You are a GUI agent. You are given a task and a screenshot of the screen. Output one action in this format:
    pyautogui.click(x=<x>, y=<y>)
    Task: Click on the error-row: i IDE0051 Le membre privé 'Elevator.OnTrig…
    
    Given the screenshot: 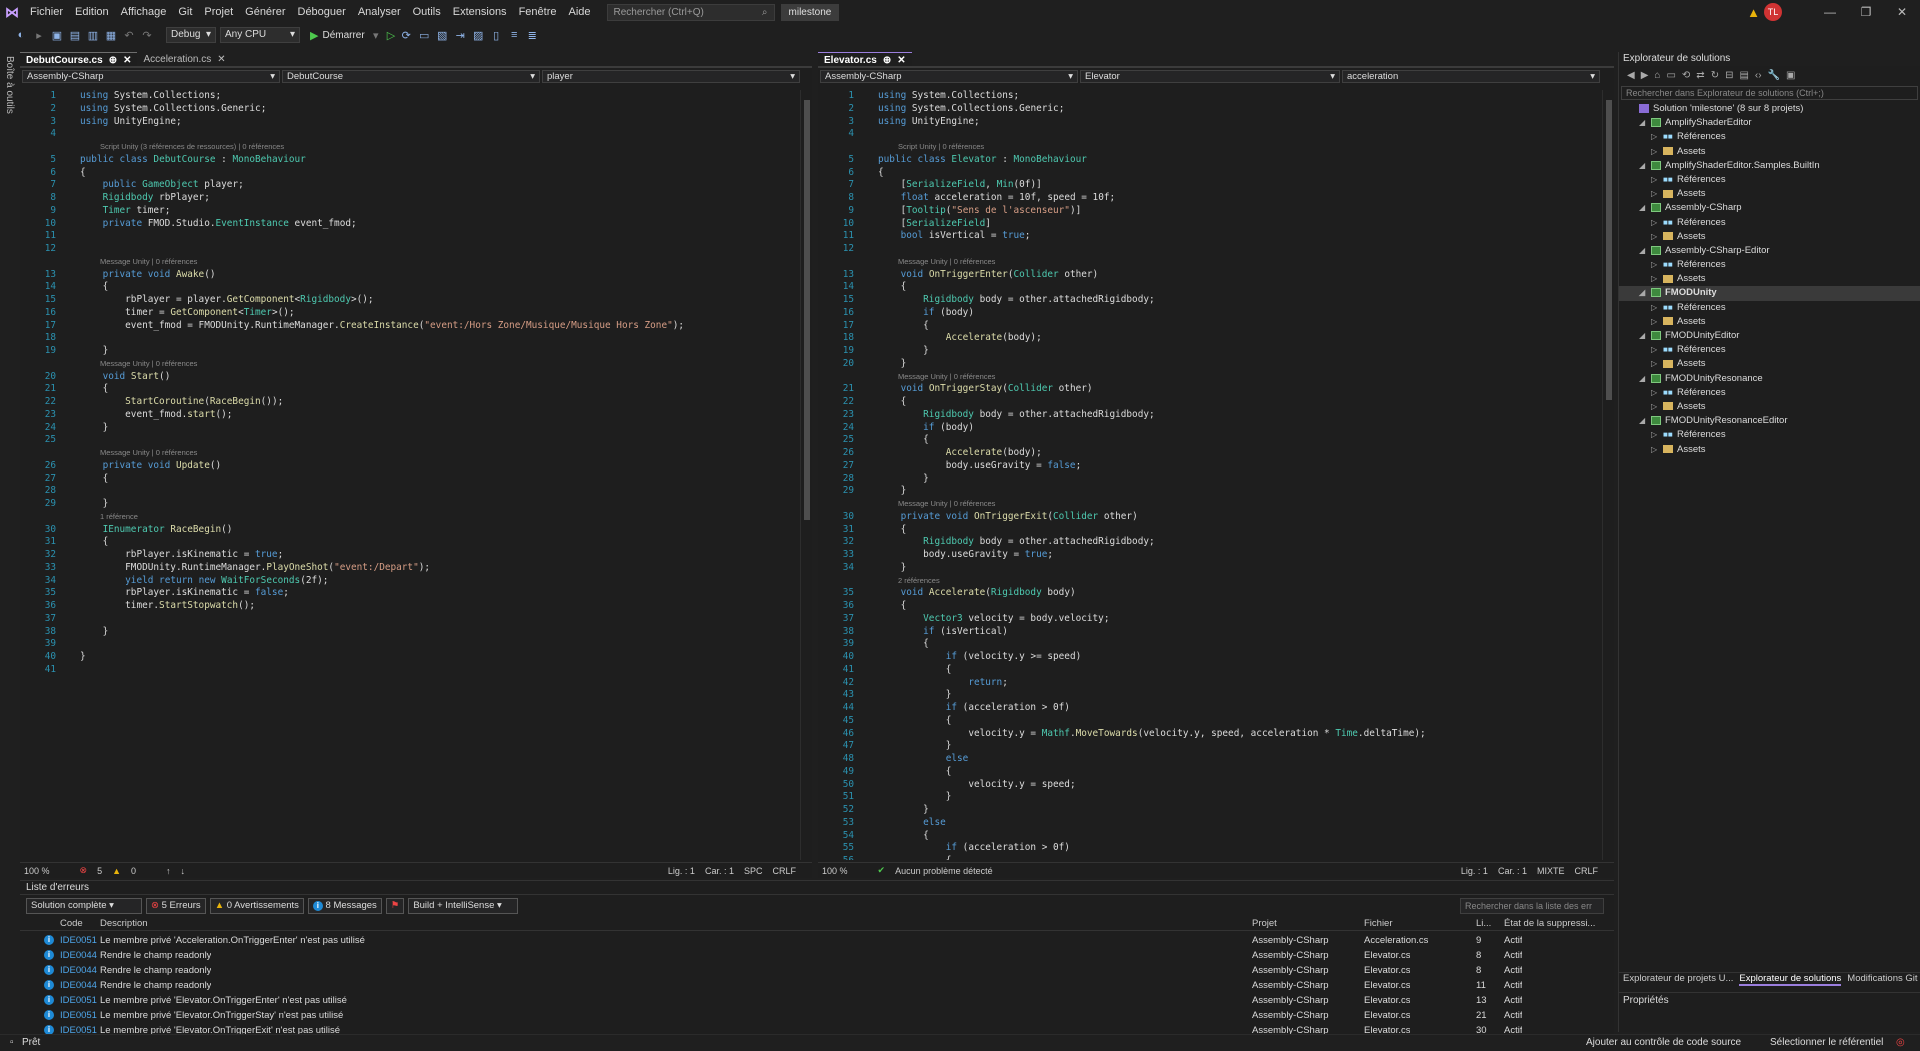 What is the action you would take?
    pyautogui.click(x=817, y=1000)
    